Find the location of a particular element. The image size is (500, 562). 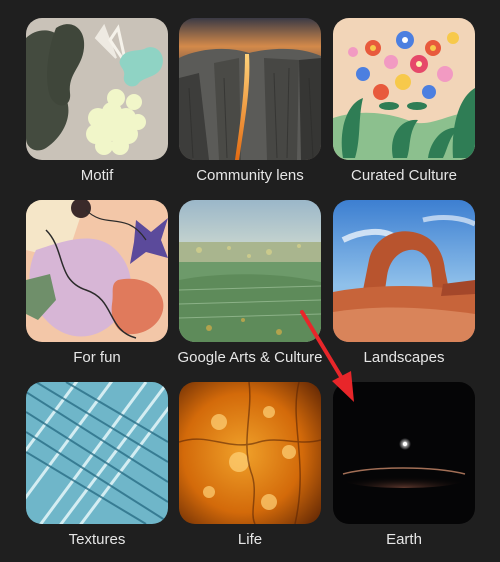

motif-thumbnail is located at coordinates (97, 89).